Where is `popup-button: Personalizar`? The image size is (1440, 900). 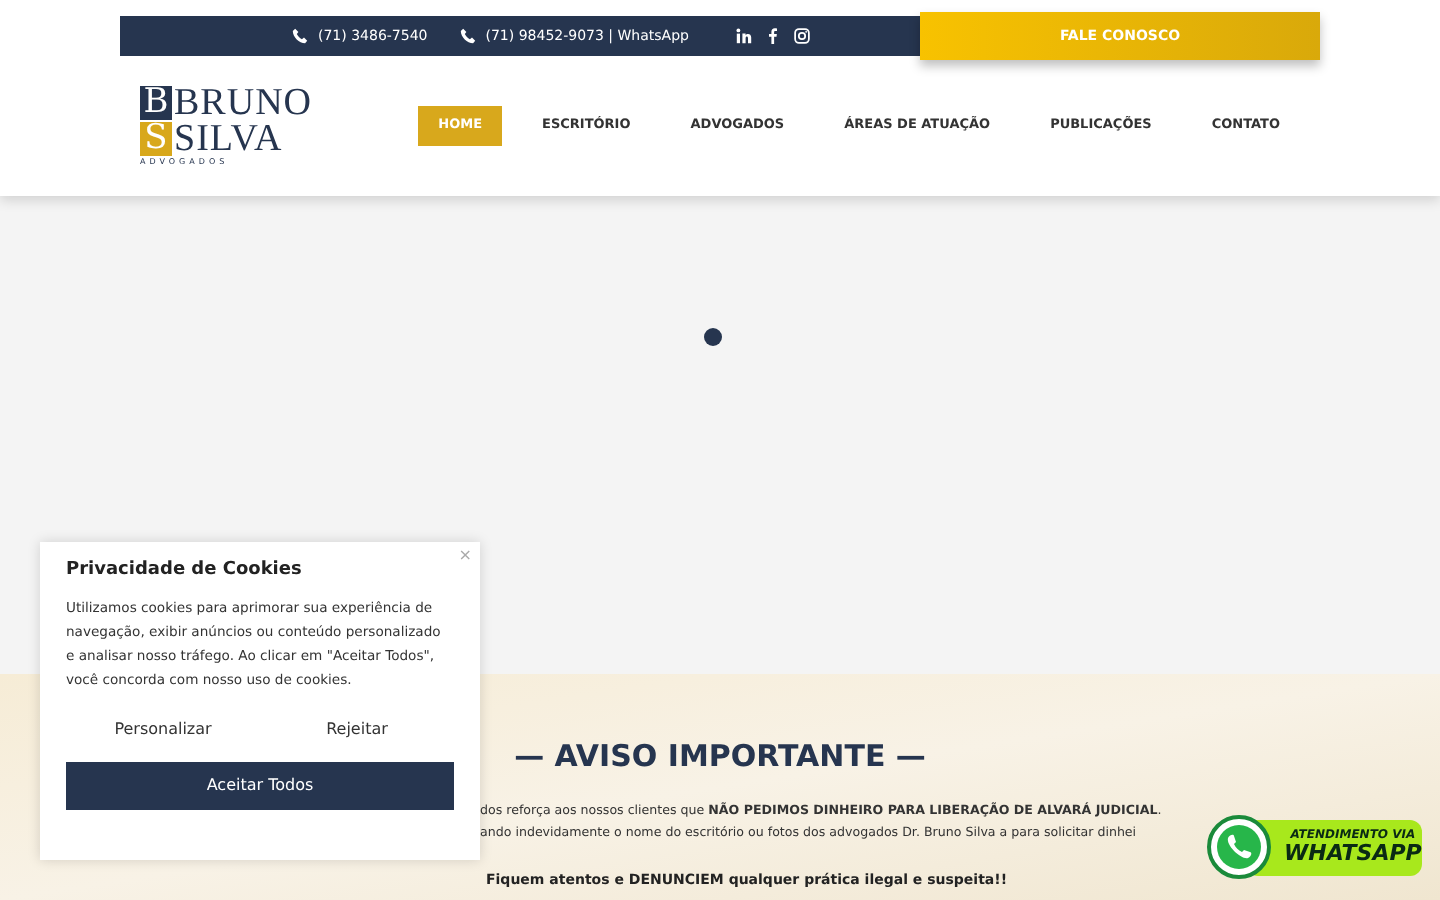 popup-button: Personalizar is located at coordinates (163, 729).